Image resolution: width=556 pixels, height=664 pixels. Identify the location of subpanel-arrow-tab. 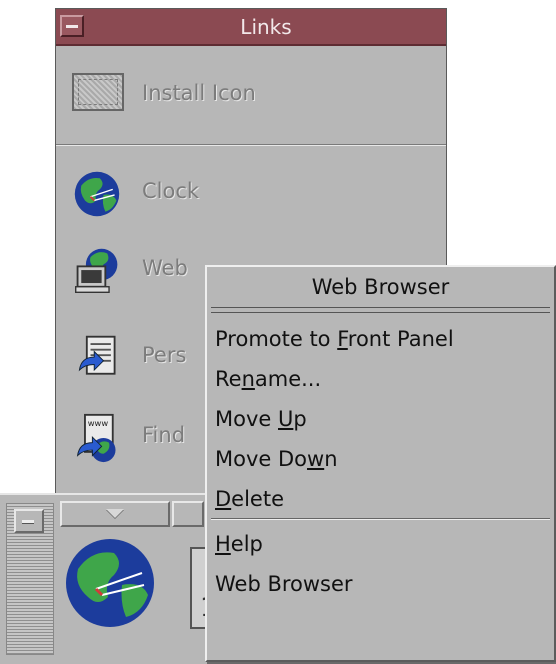
(115, 514).